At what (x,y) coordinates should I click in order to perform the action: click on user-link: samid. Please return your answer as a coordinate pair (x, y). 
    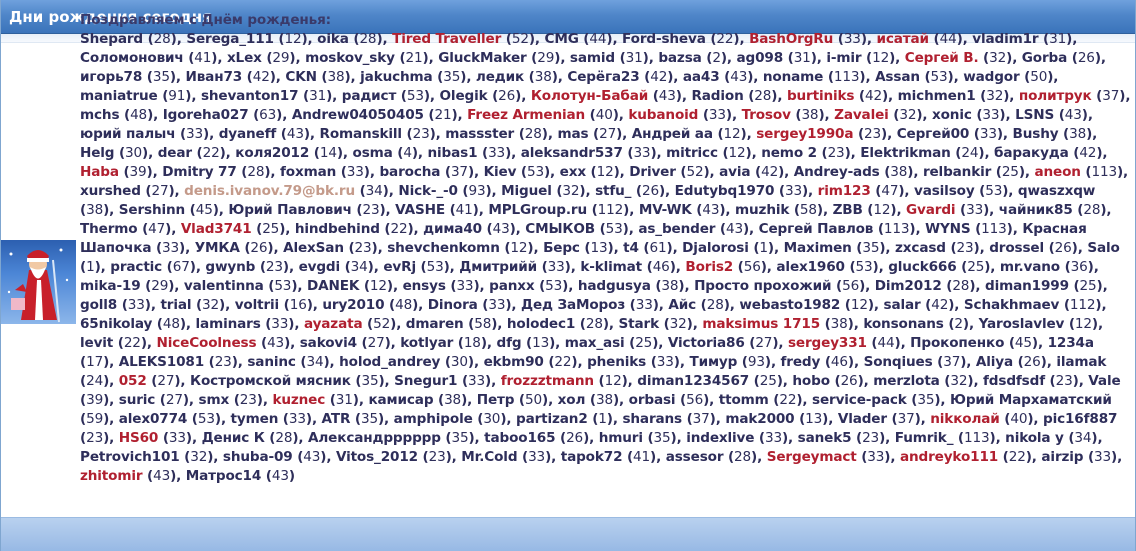
    Looking at the image, I should click on (592, 58).